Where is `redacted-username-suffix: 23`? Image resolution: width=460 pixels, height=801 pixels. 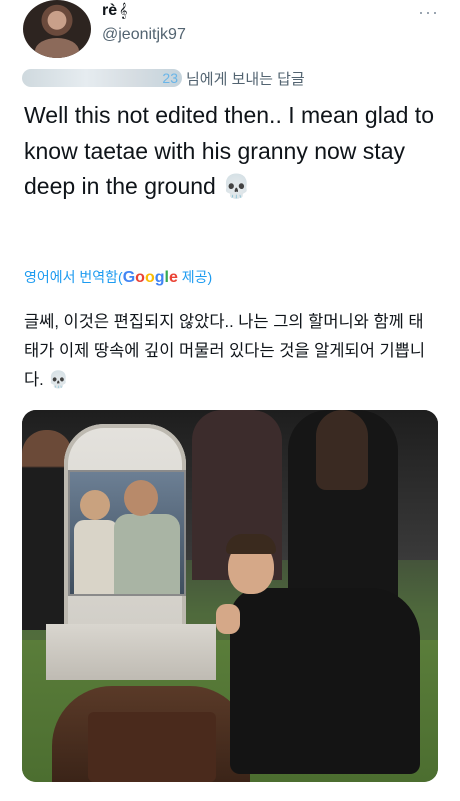
redacted-username-suffix: 23 is located at coordinates (170, 78).